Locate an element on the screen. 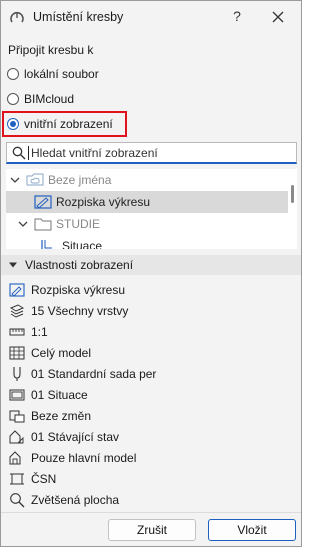 Image resolution: width=320 pixels, height=547 pixels. prop-label: Zvětšená plocha is located at coordinates (75, 500).